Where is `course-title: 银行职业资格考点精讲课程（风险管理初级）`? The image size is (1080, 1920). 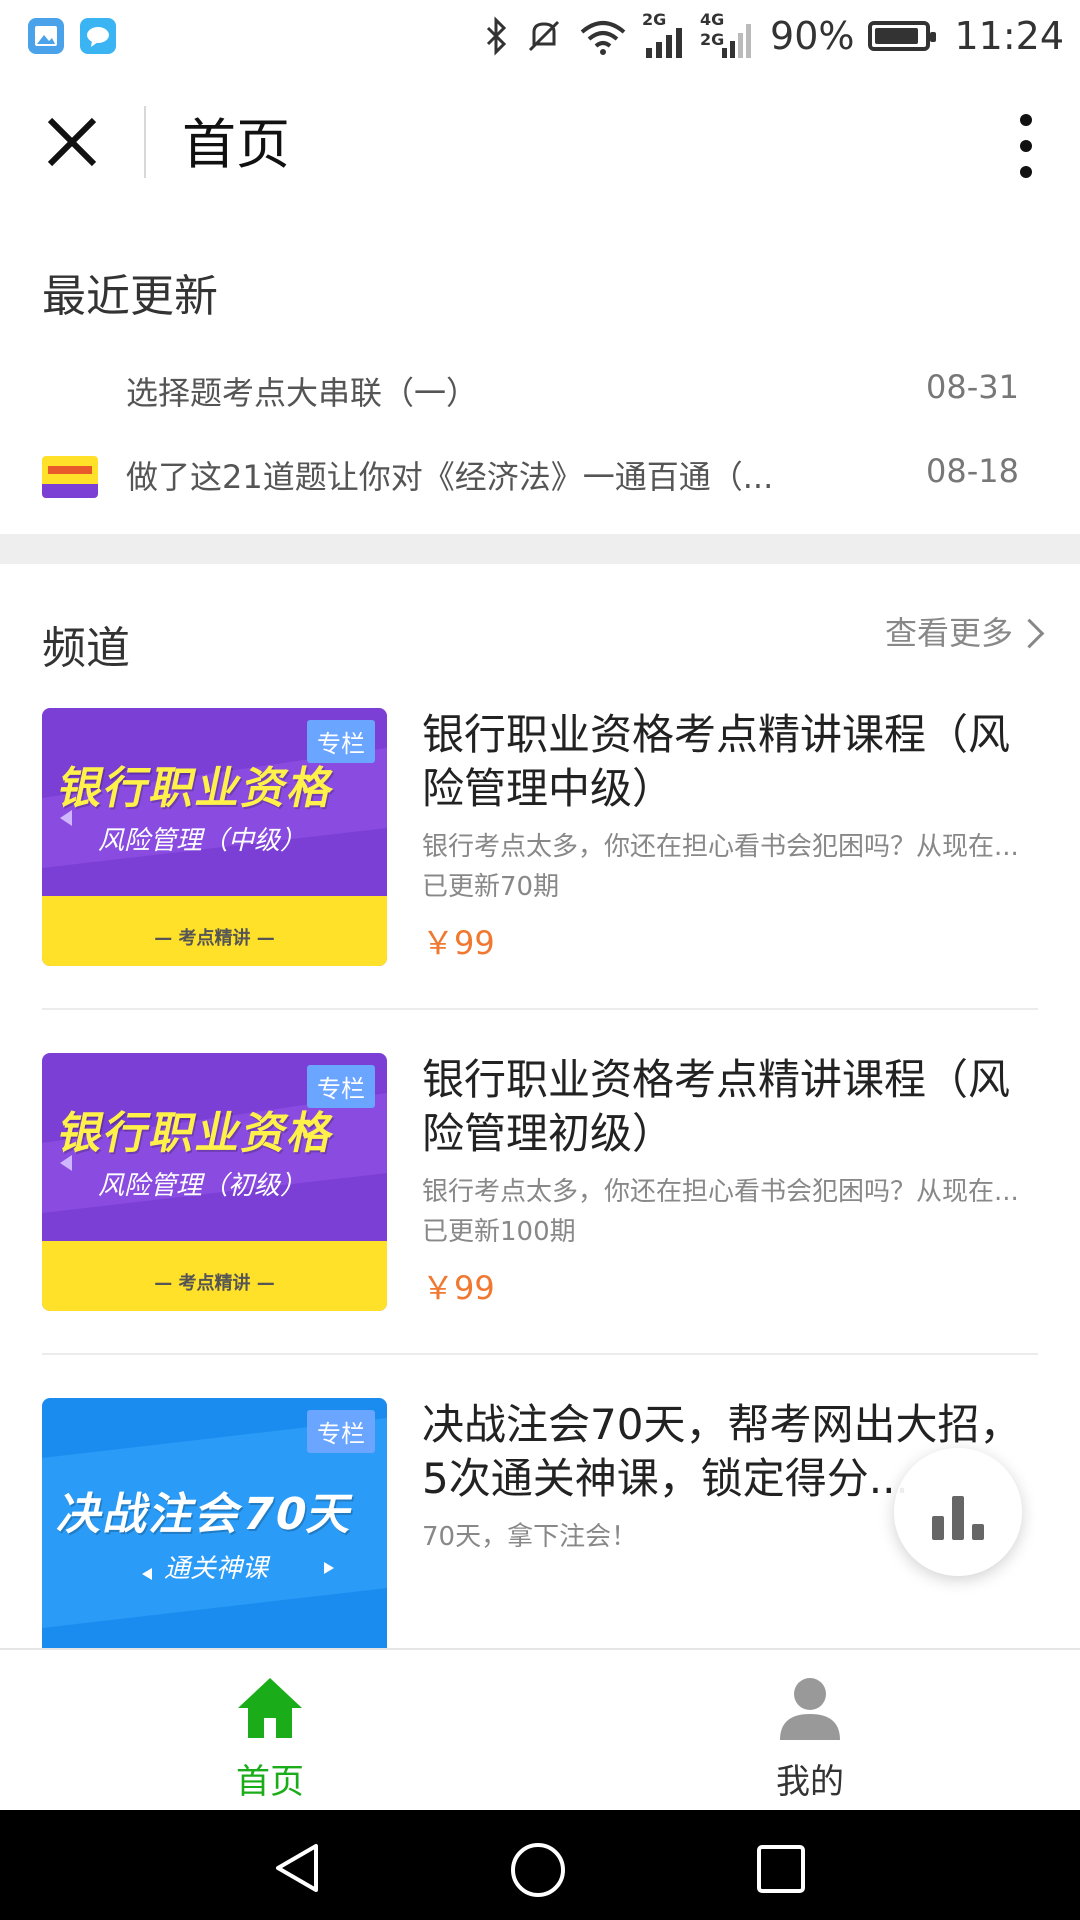 course-title: 银行职业资格考点精讲课程（风险管理初级） is located at coordinates (716, 1106).